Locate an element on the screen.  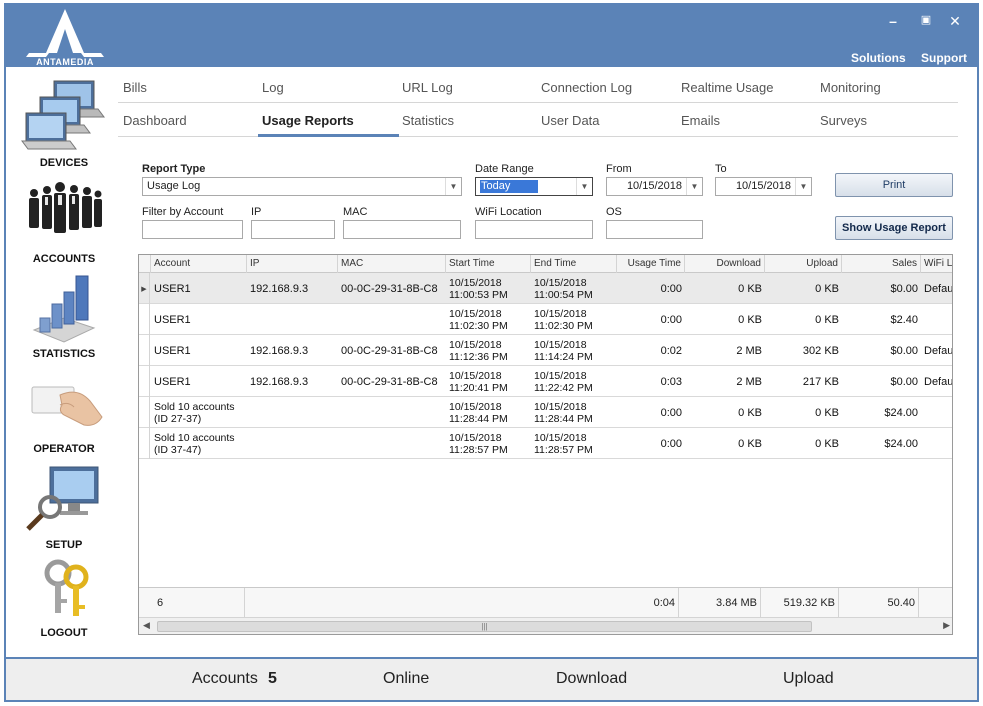
cell-wifi-location is located at coordinates (936, 412).